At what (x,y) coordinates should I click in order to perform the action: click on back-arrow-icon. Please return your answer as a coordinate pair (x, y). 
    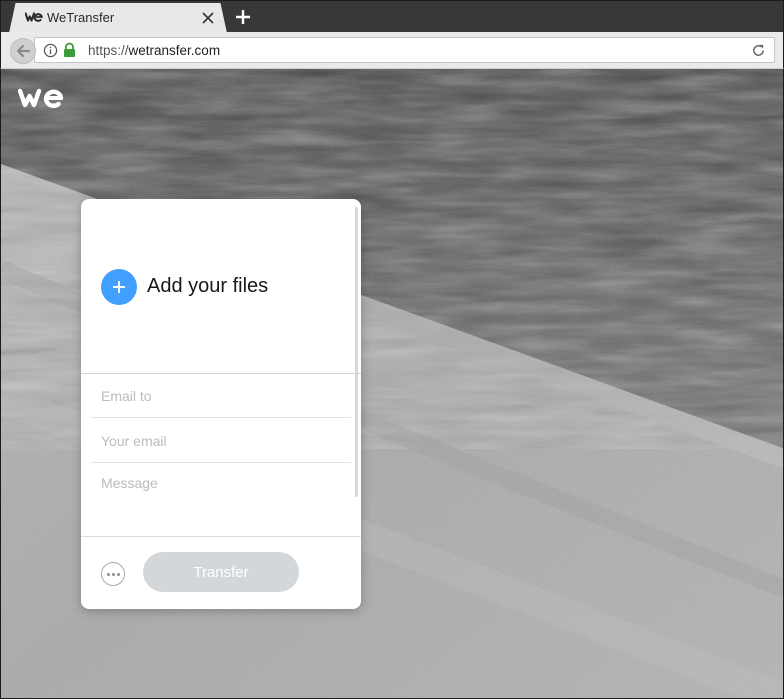
    Looking at the image, I should click on (23, 51).